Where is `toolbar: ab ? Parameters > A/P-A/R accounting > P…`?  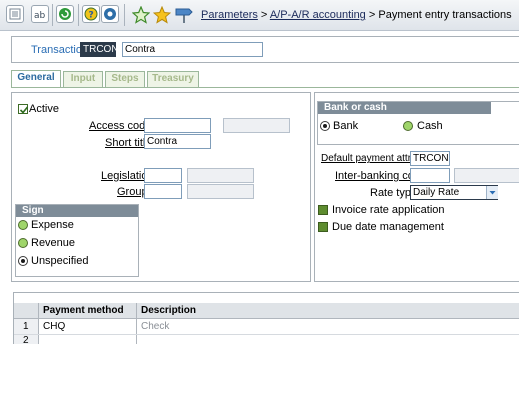 toolbar: ab ? Parameters > A/P-A/R accounting > P… is located at coordinates (259, 15).